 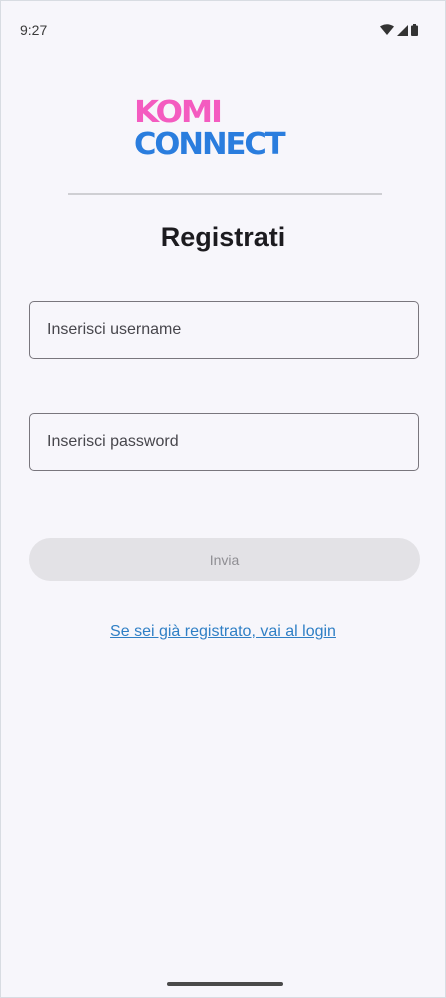 I want to click on status-bar: 9:27, so click(x=223, y=30).